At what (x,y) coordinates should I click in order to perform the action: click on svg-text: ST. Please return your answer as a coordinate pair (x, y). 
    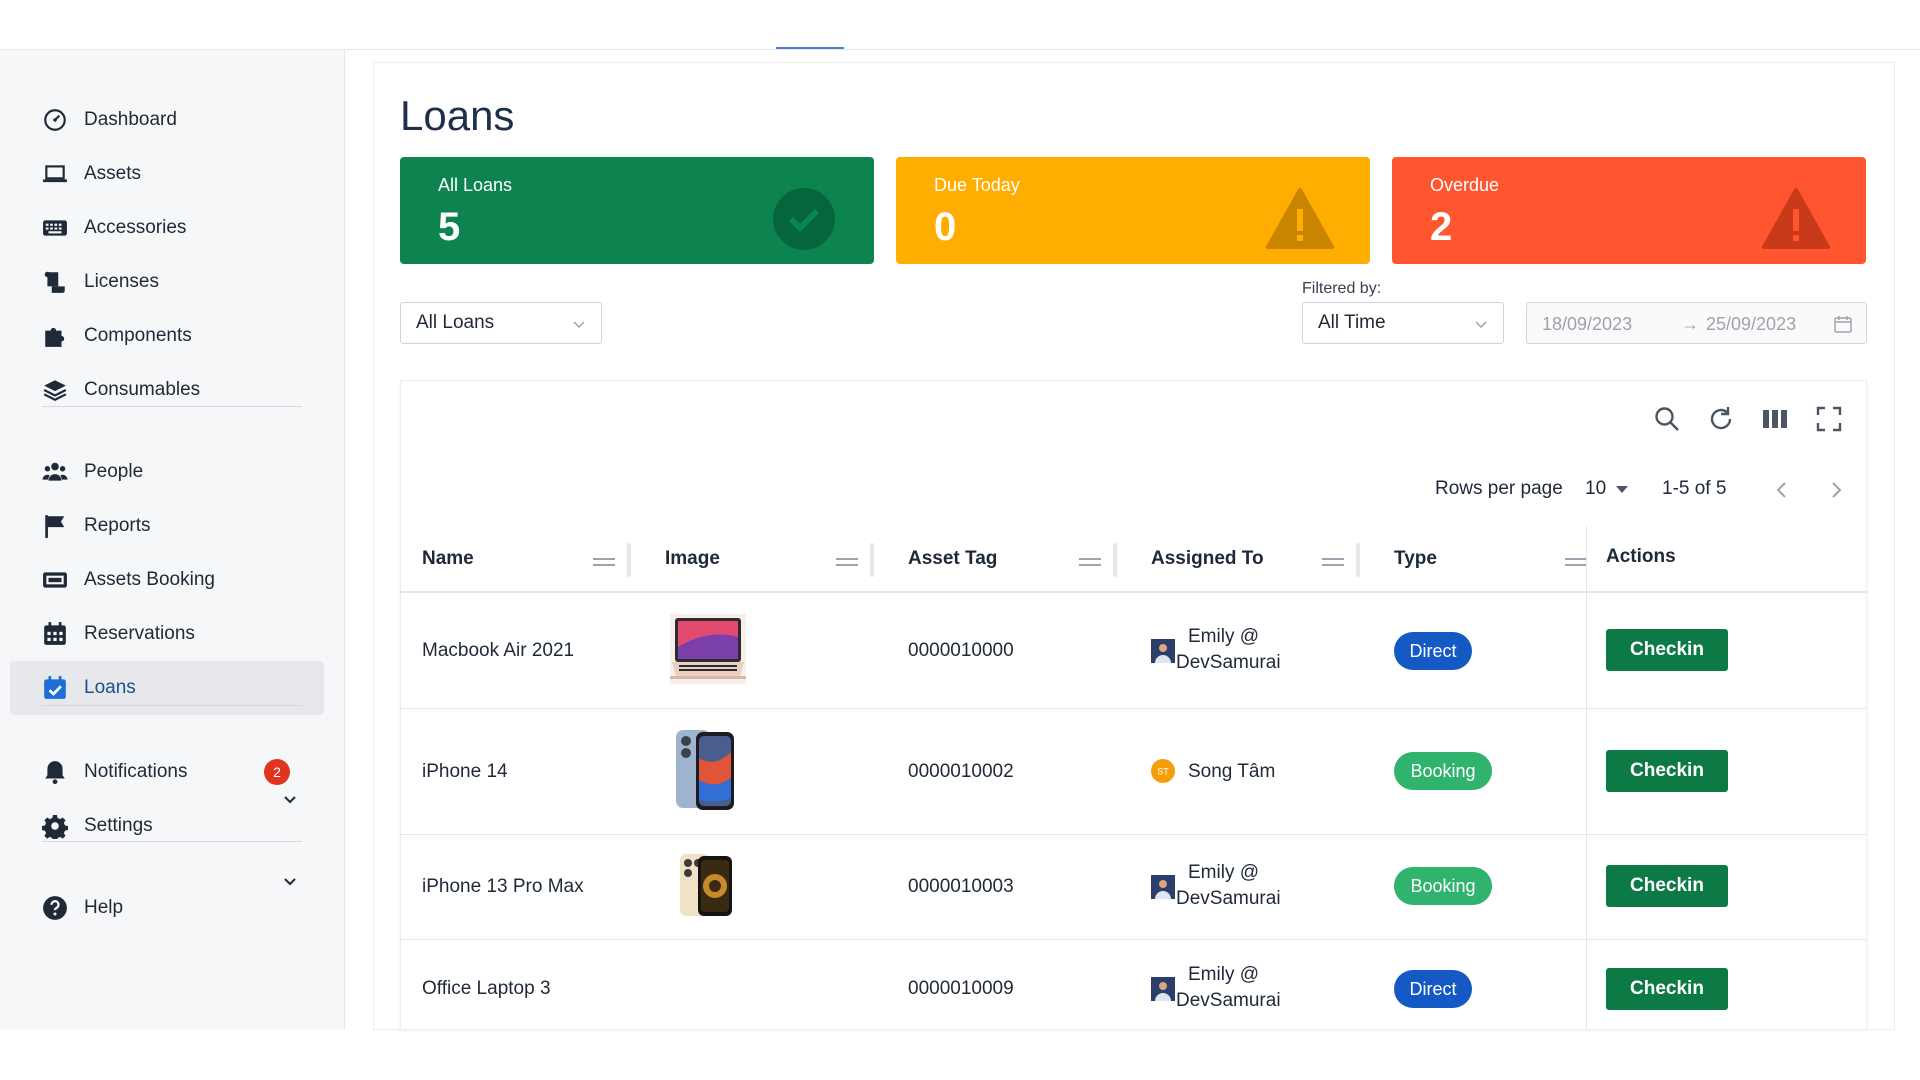
    Looking at the image, I should click on (1163, 772).